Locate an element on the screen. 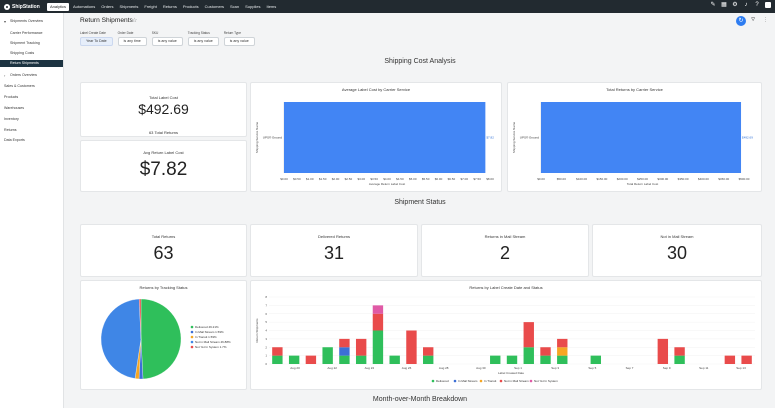  x-tick-label: Sep 3 is located at coordinates (555, 368).